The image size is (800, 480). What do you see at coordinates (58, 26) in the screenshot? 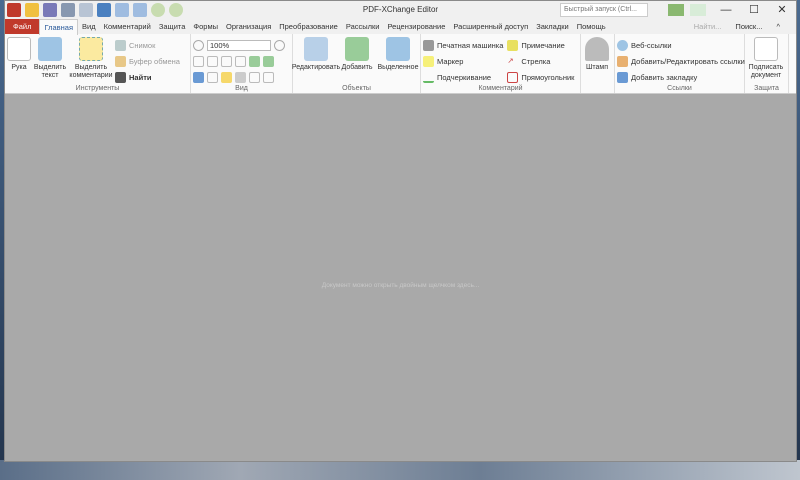
I see `tab-home: Главная` at bounding box center [58, 26].